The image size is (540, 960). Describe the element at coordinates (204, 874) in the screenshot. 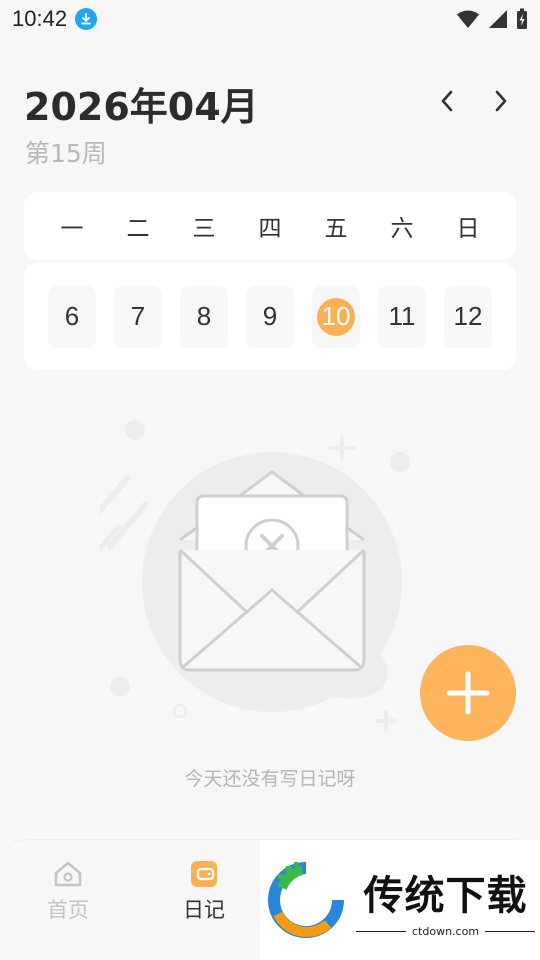

I see `diary-icon` at that location.